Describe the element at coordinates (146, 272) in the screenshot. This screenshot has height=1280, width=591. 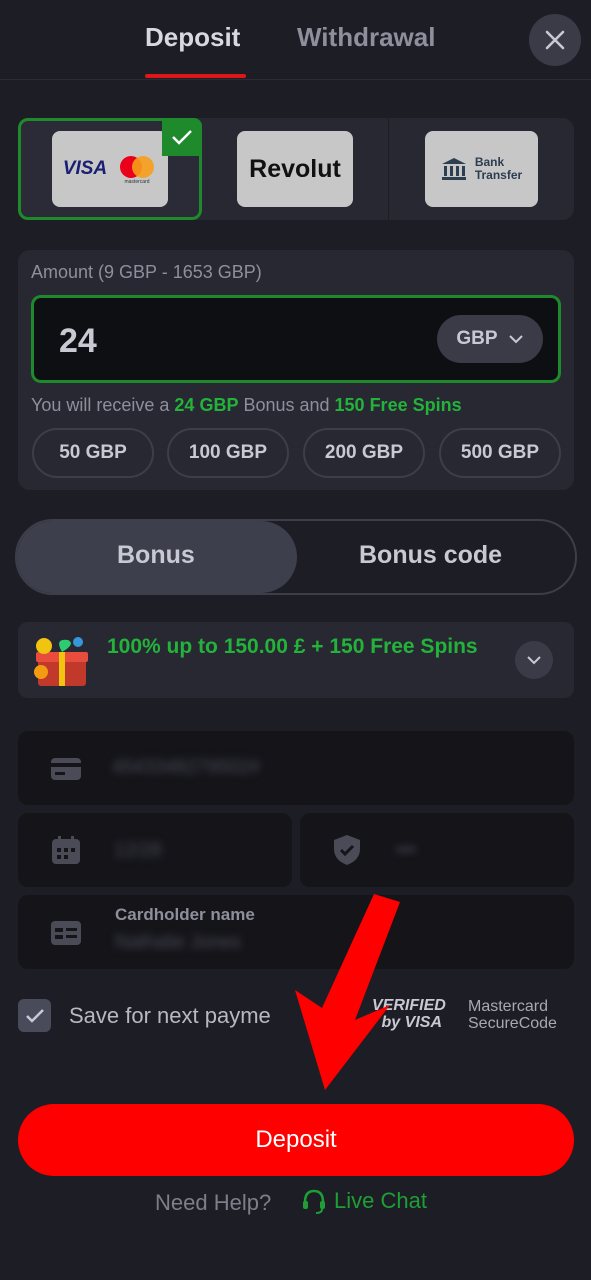
I see `amount-label: Amount (9 GBP - 1653 GBP)` at that location.